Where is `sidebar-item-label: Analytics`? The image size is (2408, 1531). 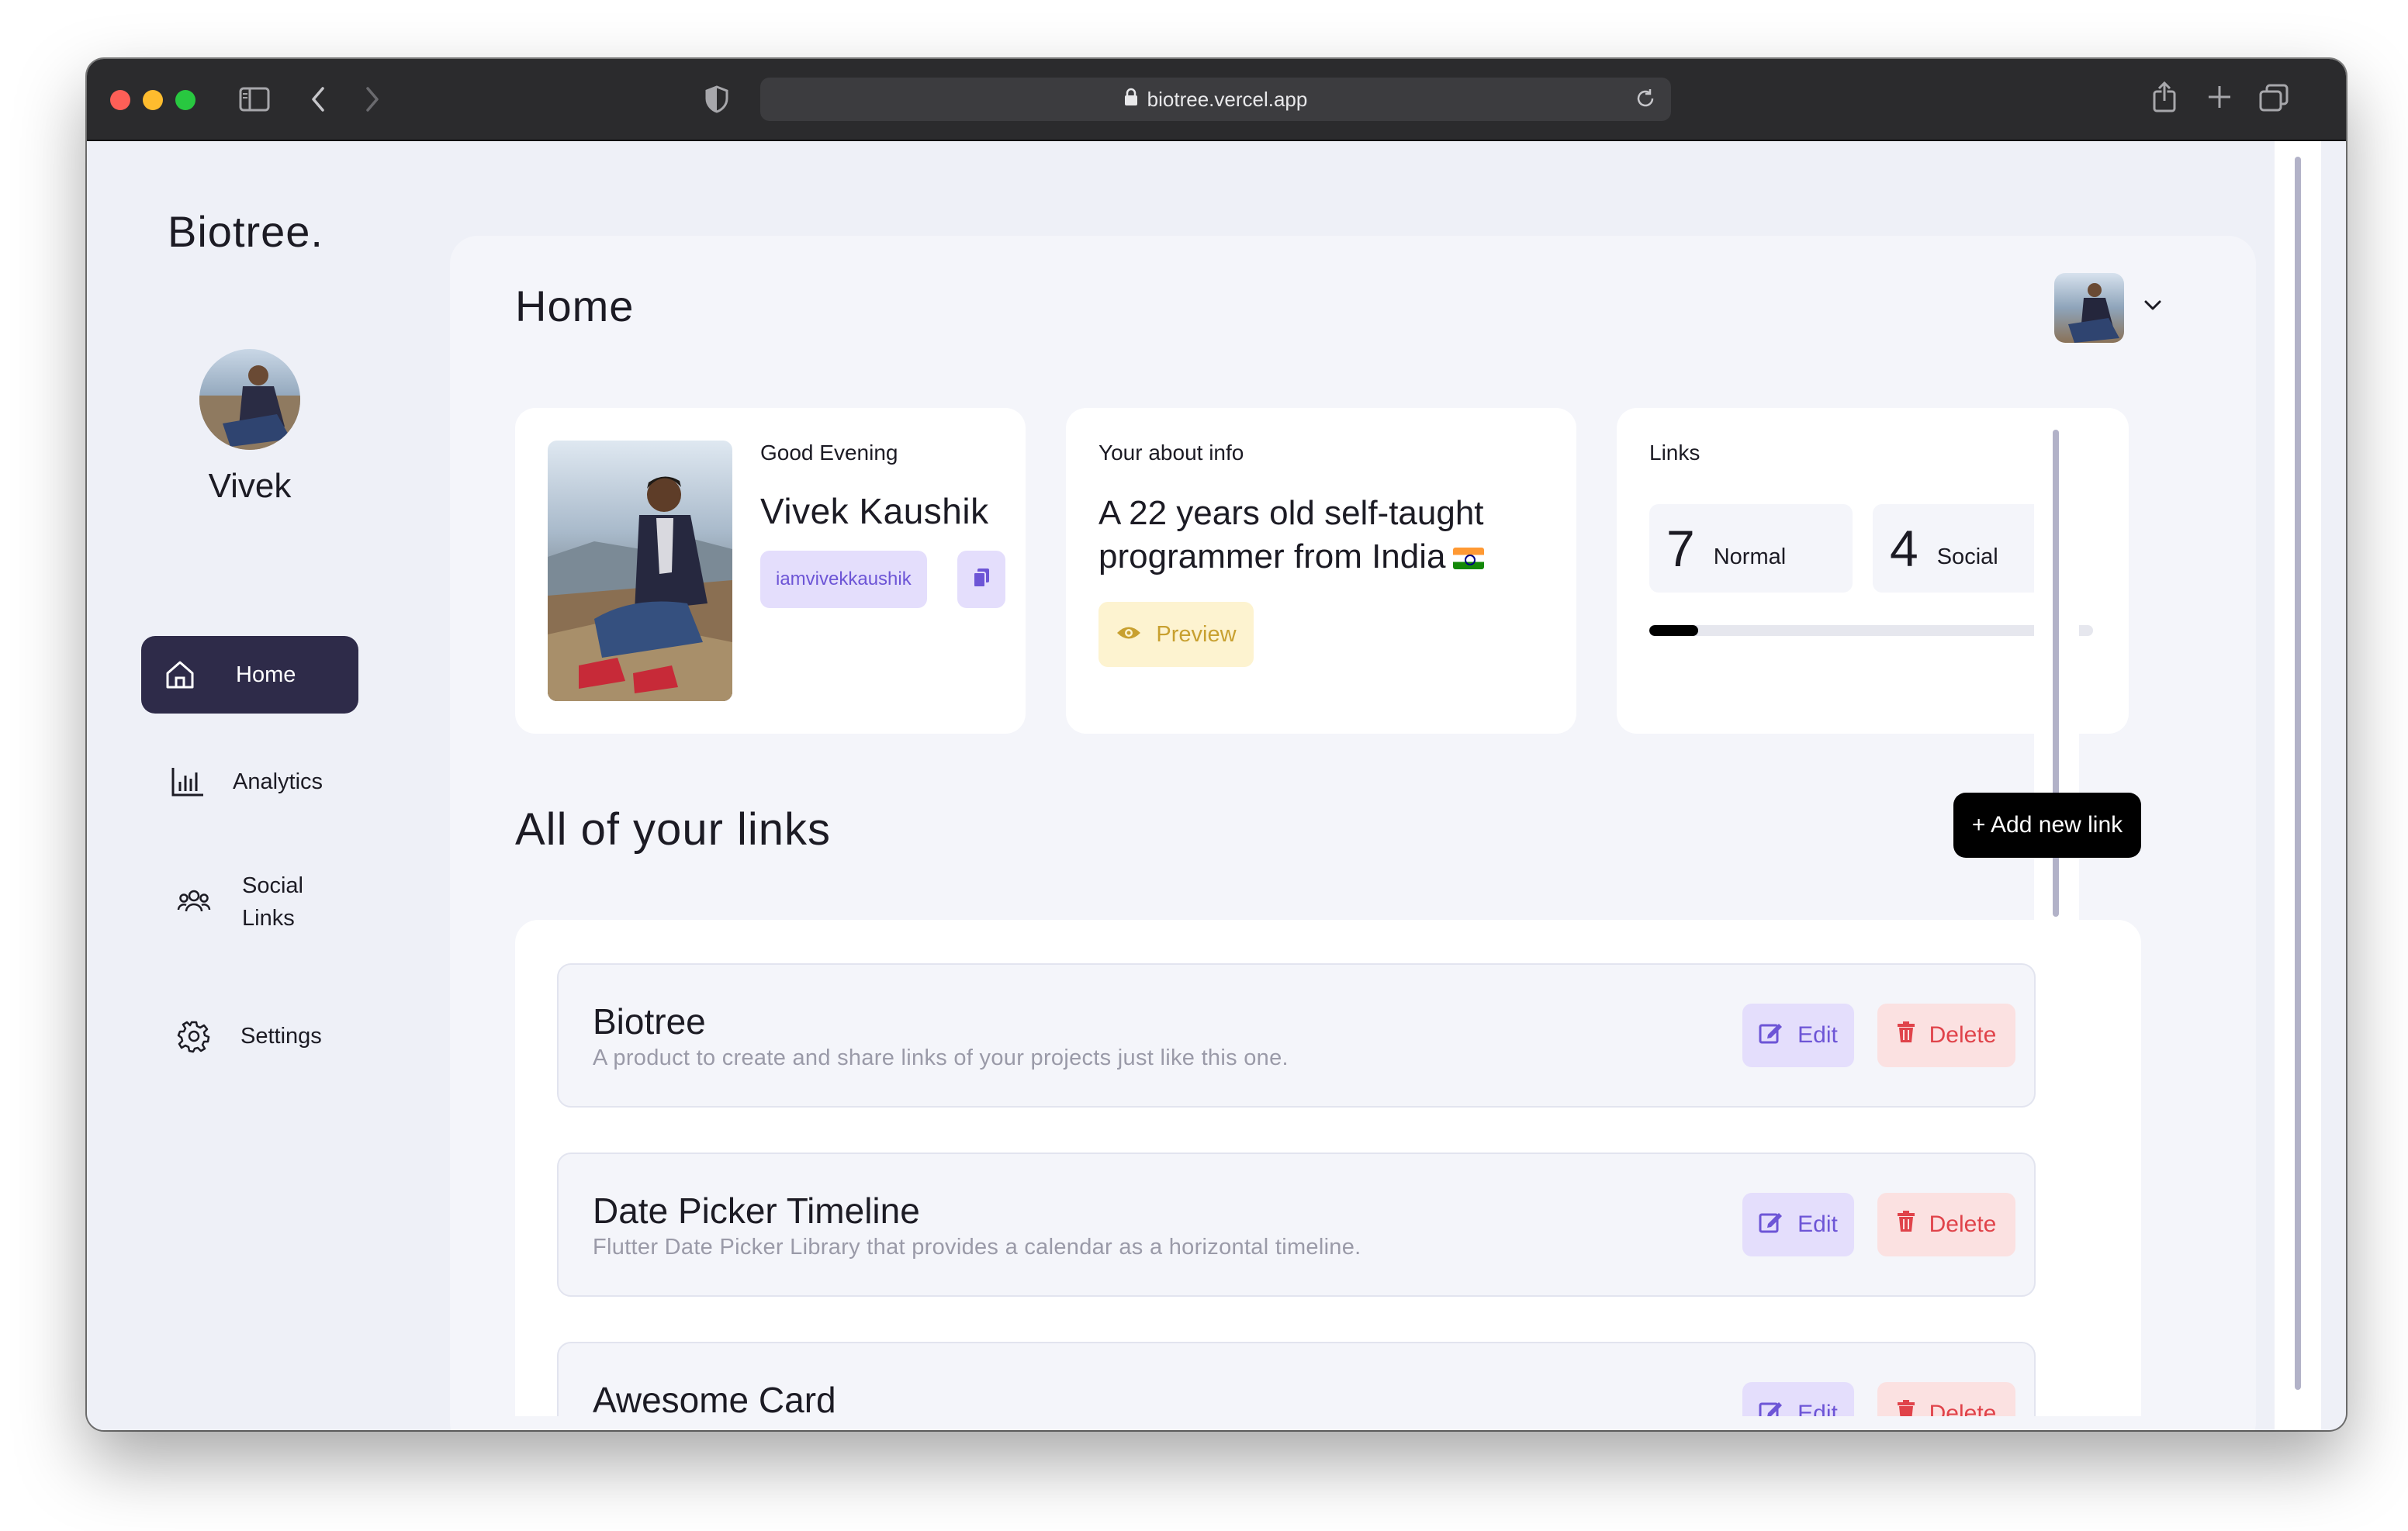
sidebar-item-label: Analytics is located at coordinates (278, 781).